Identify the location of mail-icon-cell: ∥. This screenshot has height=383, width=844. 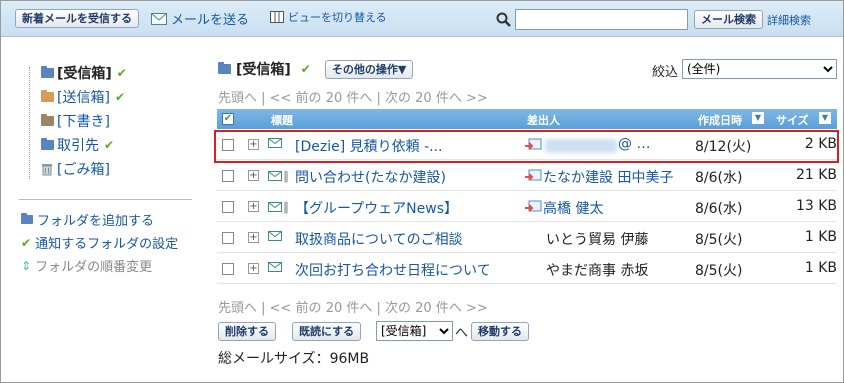
(278, 207).